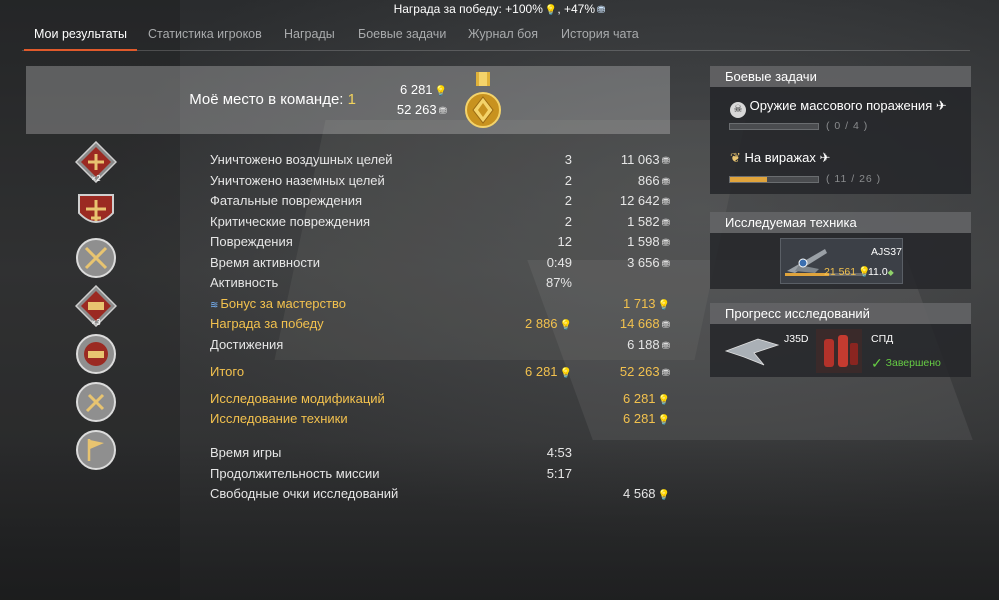  What do you see at coordinates (96, 354) in the screenshot?
I see `tank-badge-icon` at bounding box center [96, 354].